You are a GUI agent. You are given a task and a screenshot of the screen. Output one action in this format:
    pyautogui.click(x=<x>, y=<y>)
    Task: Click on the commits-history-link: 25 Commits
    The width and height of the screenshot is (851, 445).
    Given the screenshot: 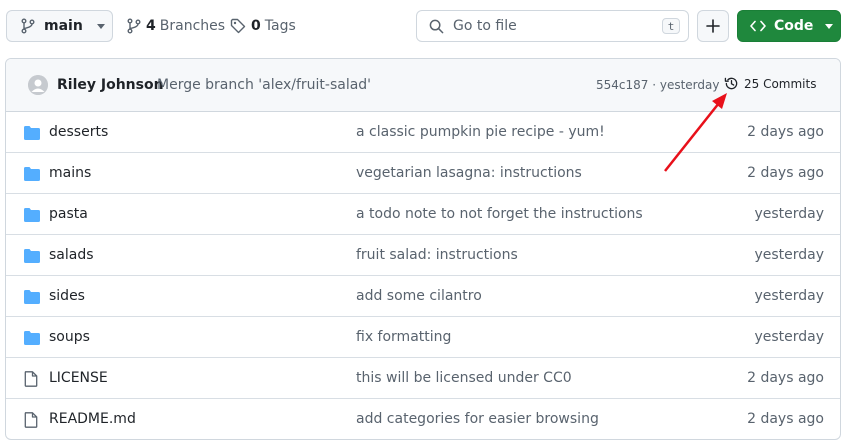 What is the action you would take?
    pyautogui.click(x=770, y=83)
    